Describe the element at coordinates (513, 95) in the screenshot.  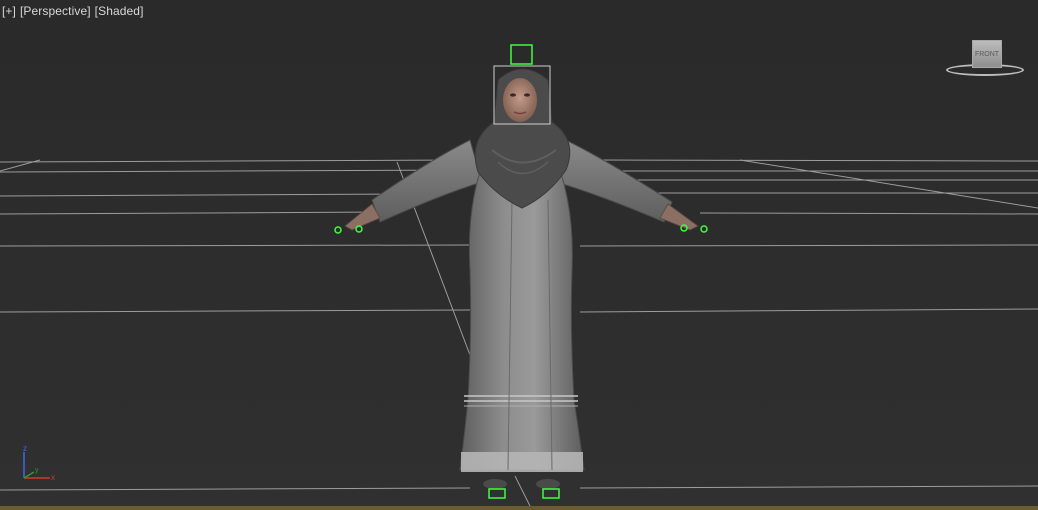
I see `left-eye` at that location.